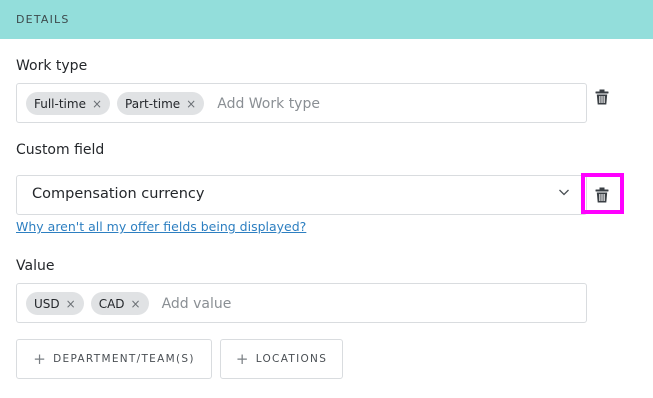 The height and width of the screenshot is (398, 653). I want to click on custom-field-select: Compensation currency, so click(301, 195).